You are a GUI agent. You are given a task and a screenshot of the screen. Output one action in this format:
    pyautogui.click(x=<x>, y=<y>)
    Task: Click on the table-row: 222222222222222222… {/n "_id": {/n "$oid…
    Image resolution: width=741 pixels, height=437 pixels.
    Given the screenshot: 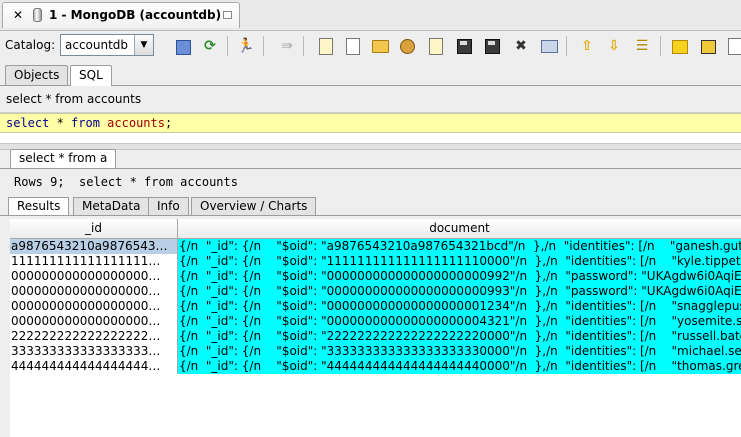 What is the action you would take?
    pyautogui.click(x=375, y=336)
    